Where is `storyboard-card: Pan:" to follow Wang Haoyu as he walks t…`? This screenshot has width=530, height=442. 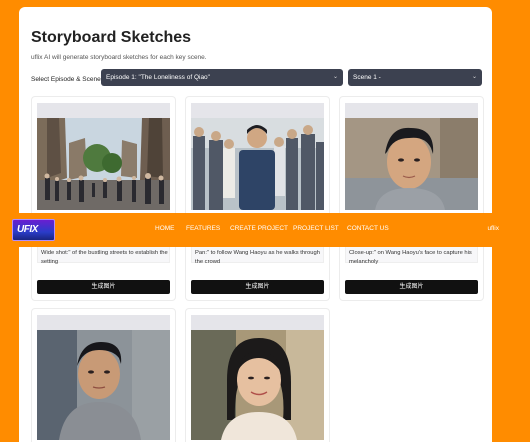
storyboard-card: Pan:" to follow Wang Haoyu as he walks t… is located at coordinates (257, 198).